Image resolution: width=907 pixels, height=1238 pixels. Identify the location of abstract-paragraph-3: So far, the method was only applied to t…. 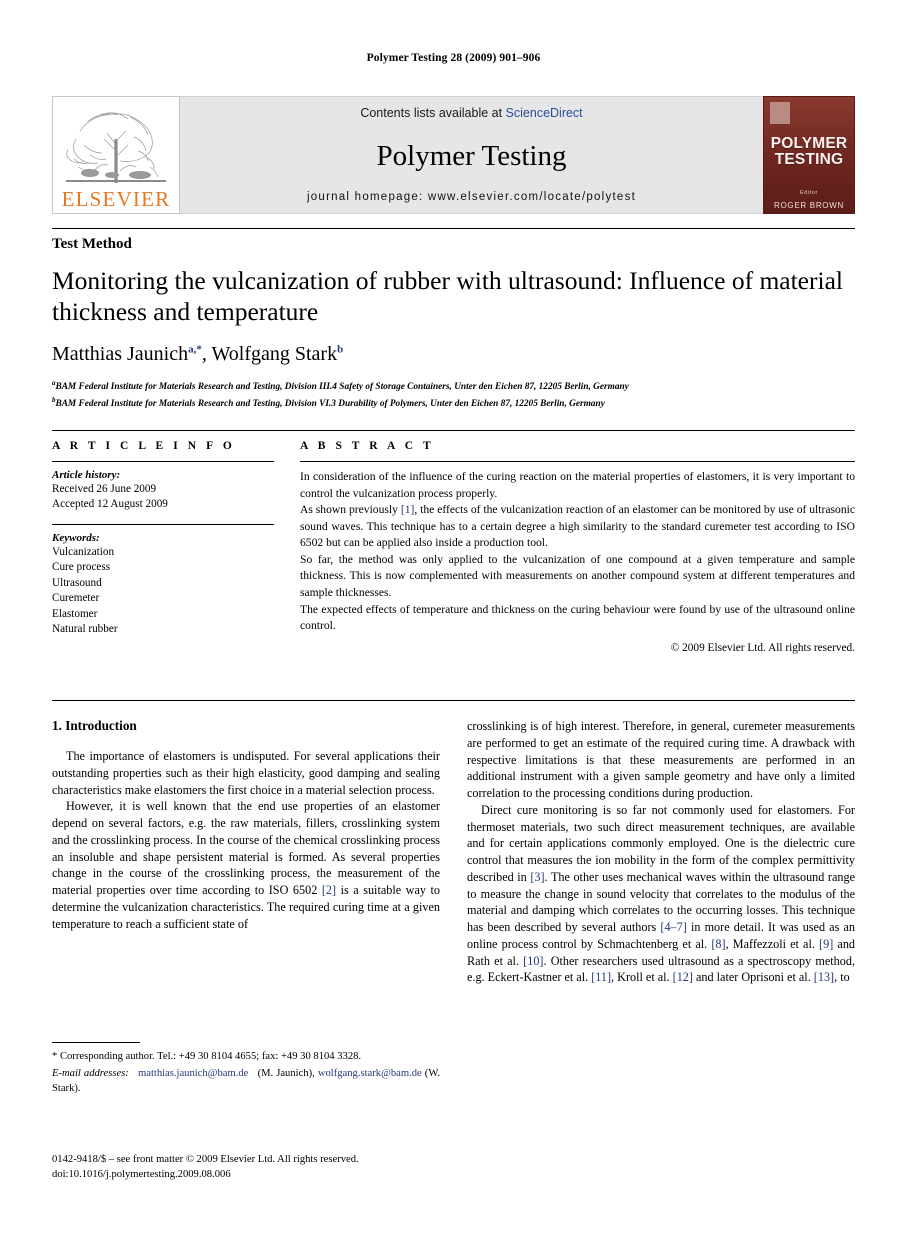
(577, 576).